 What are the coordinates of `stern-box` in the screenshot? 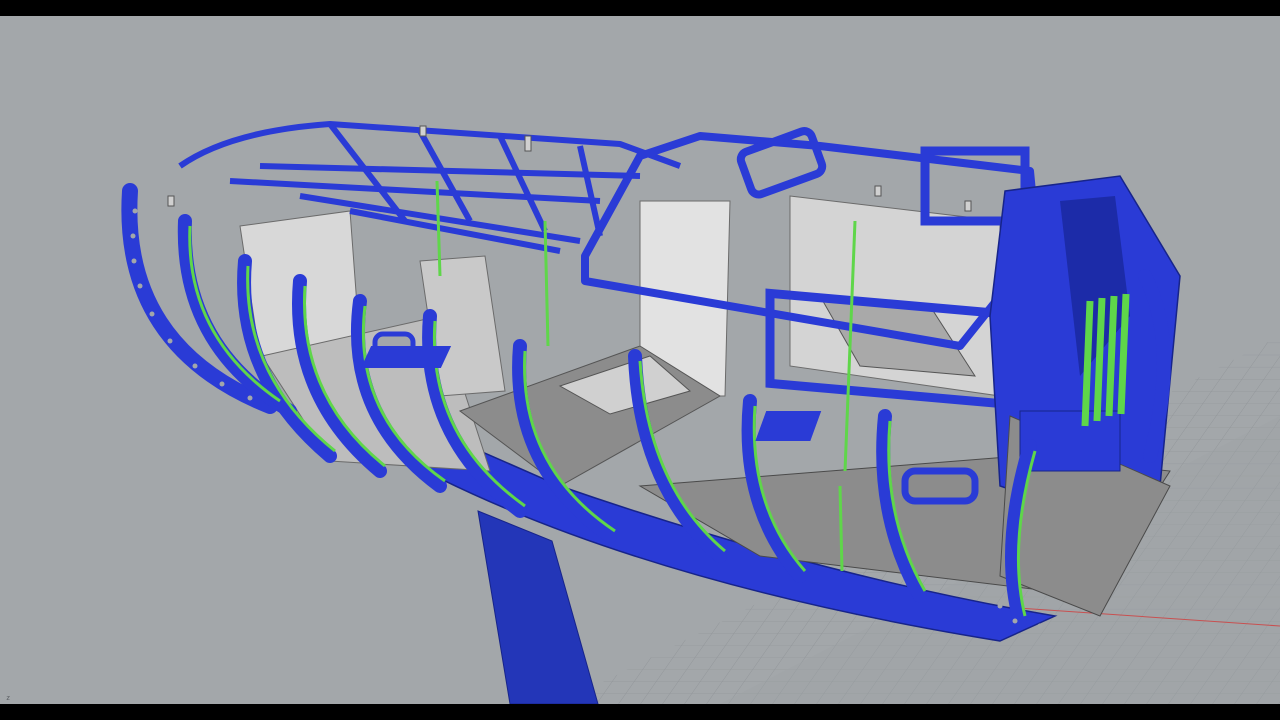 It's located at (1070, 441).